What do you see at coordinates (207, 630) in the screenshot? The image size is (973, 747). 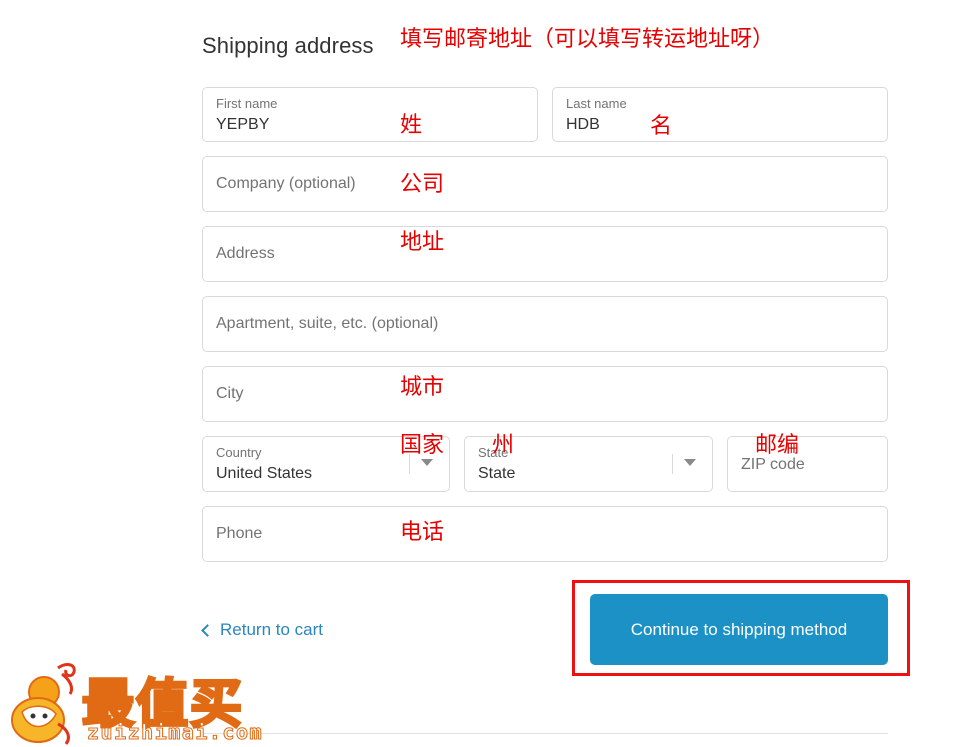 I see `chevron-left-icon` at bounding box center [207, 630].